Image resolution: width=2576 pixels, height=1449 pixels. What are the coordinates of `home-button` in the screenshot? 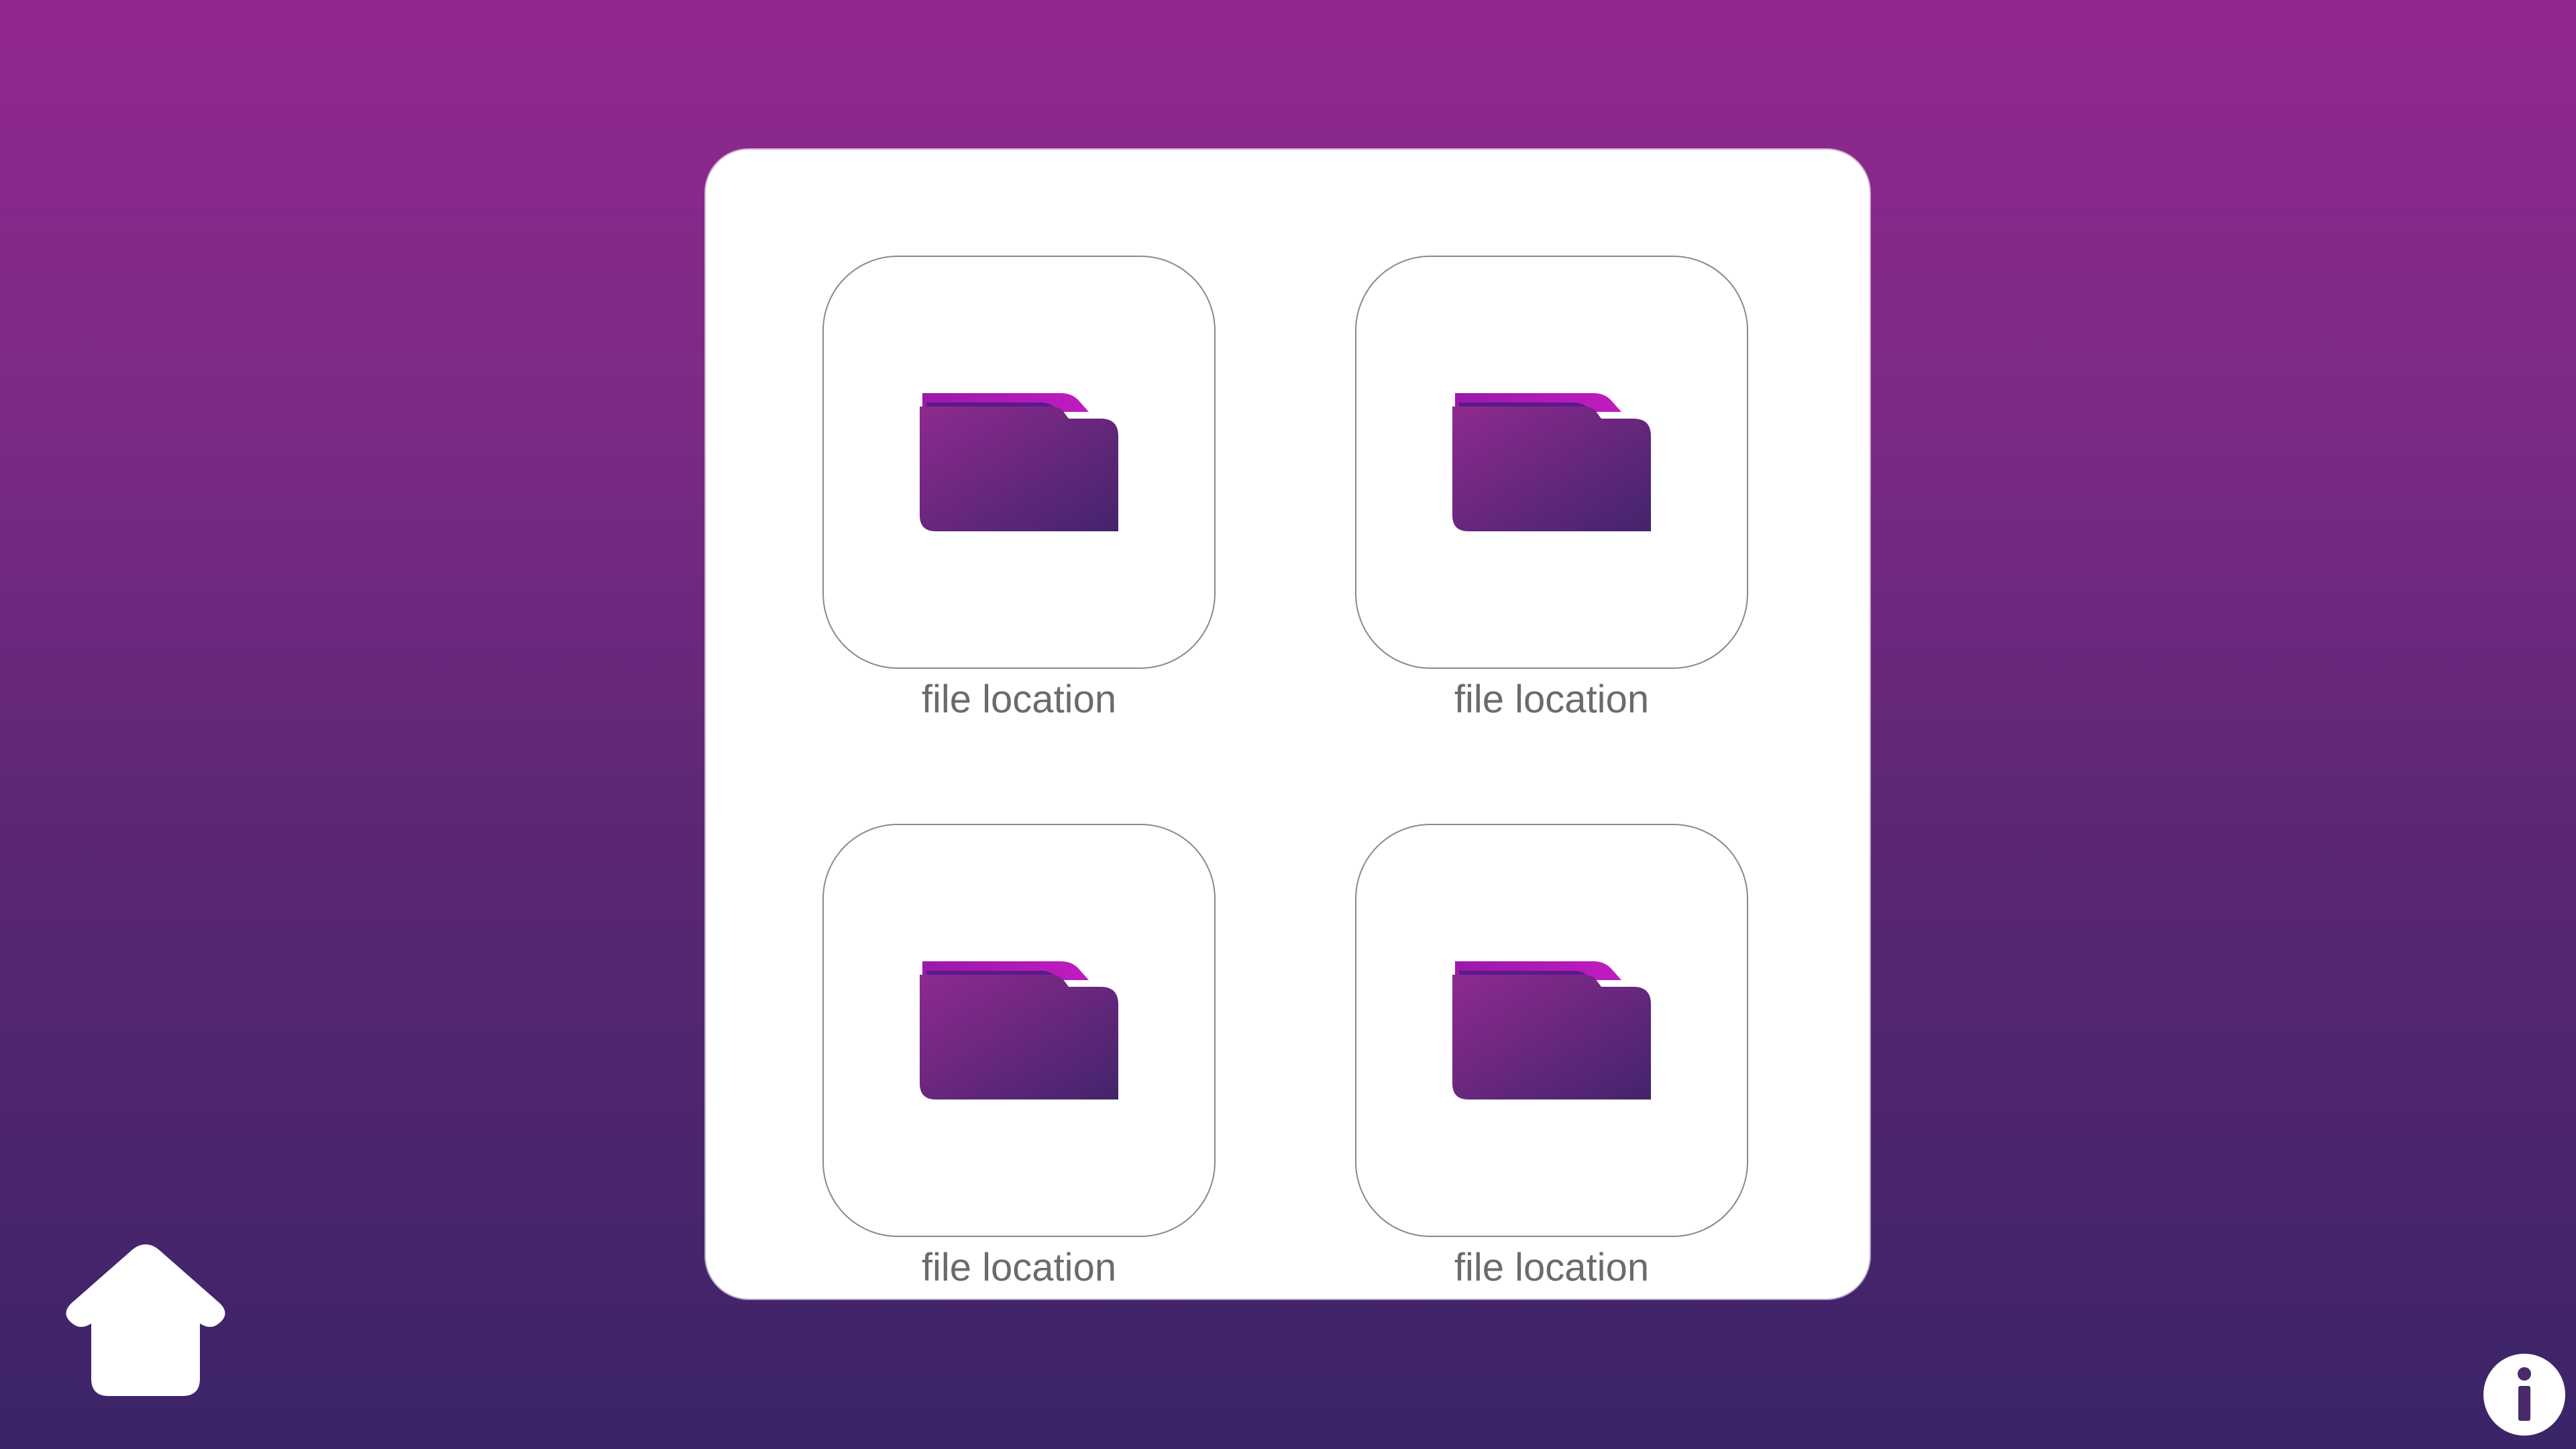 It's located at (145, 1320).